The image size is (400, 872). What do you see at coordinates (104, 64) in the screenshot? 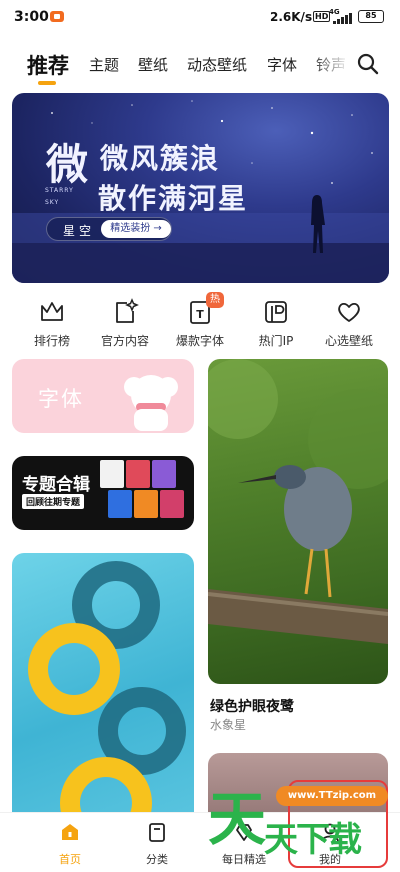
I see `tab-theme: 主题` at bounding box center [104, 64].